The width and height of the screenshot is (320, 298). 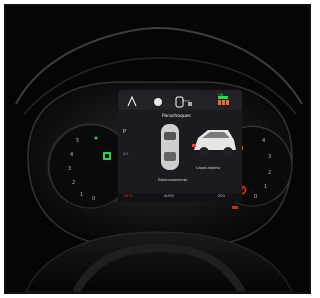 I want to click on range-readout: 0km, so click(x=186, y=101).